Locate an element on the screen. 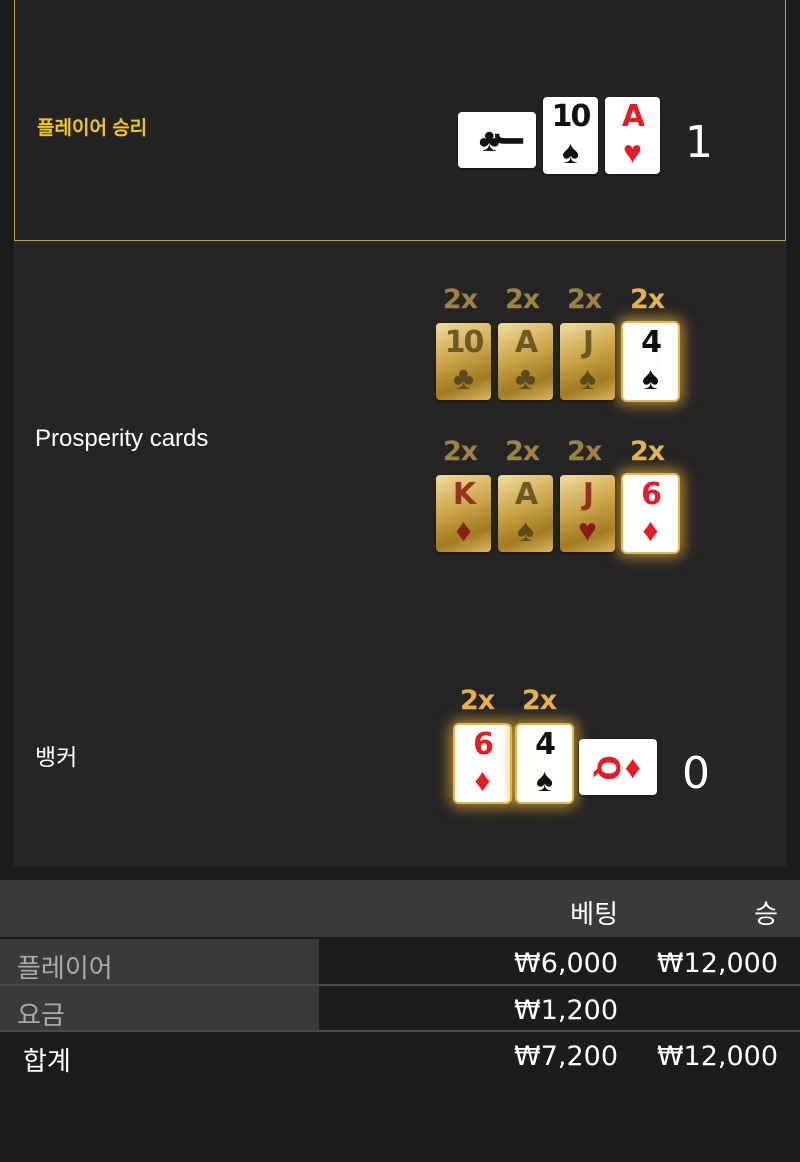 This screenshot has width=800, height=1162. prosperity-card: K ♦ is located at coordinates (463, 513).